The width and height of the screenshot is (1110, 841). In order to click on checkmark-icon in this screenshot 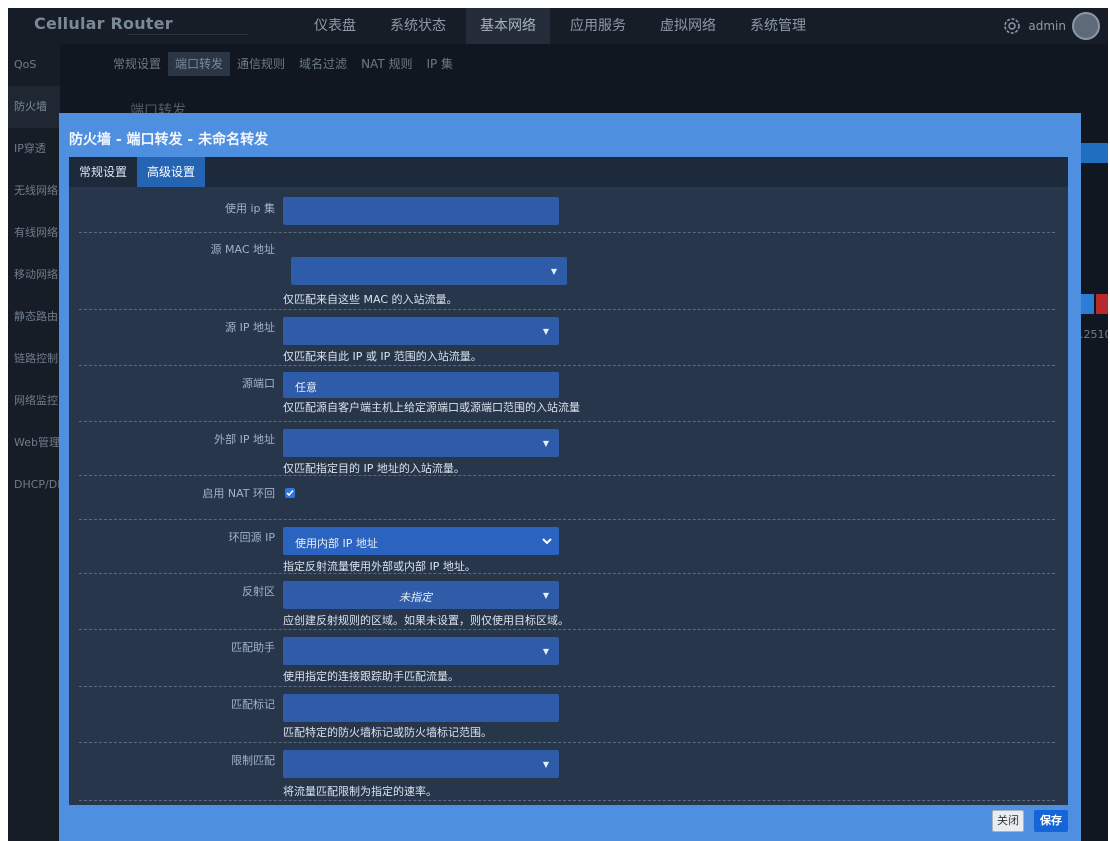, I will do `click(290, 493)`.